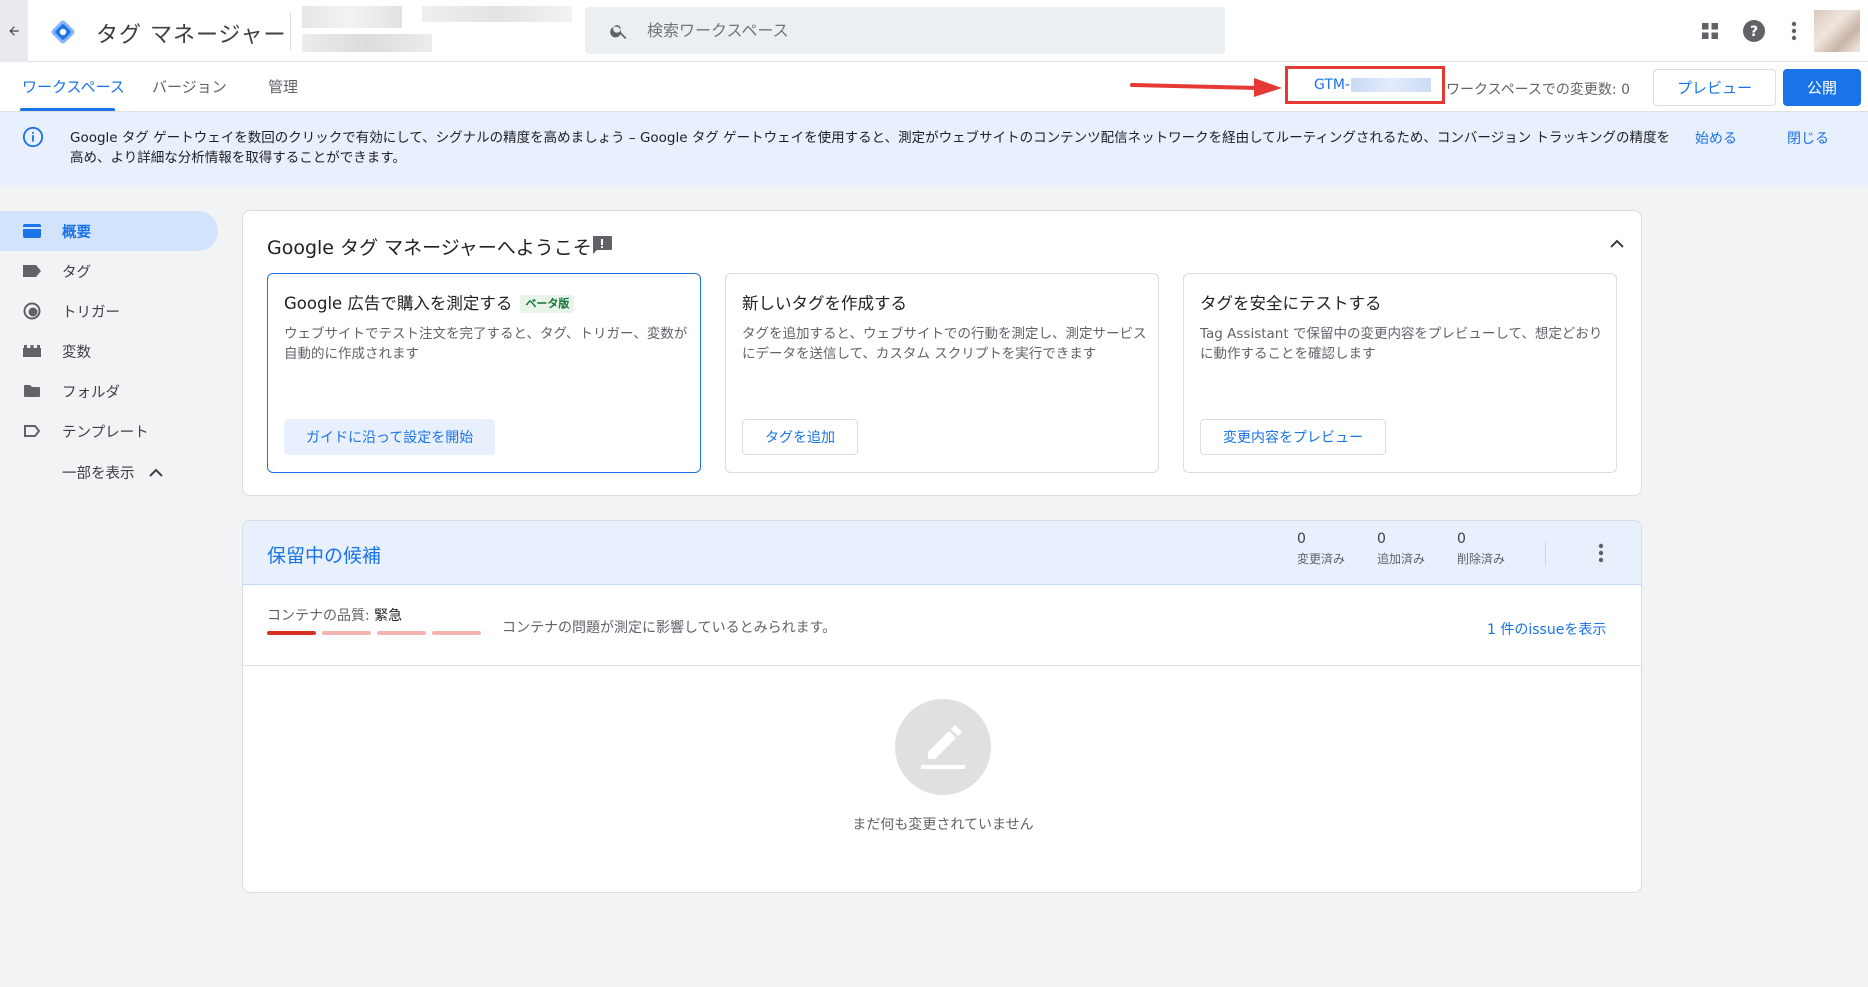 This screenshot has height=987, width=1868. I want to click on annotation-arrow-icon, so click(1206, 87).